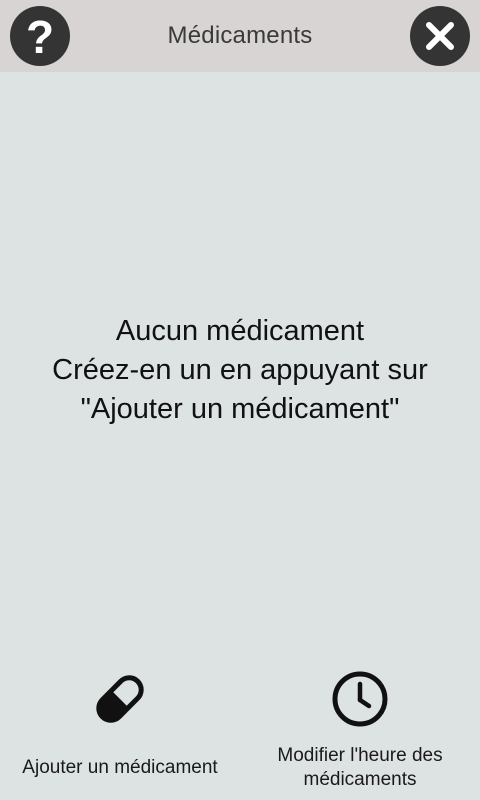 The image size is (480, 800). What do you see at coordinates (360, 779) in the screenshot?
I see `label-line: médicaments` at bounding box center [360, 779].